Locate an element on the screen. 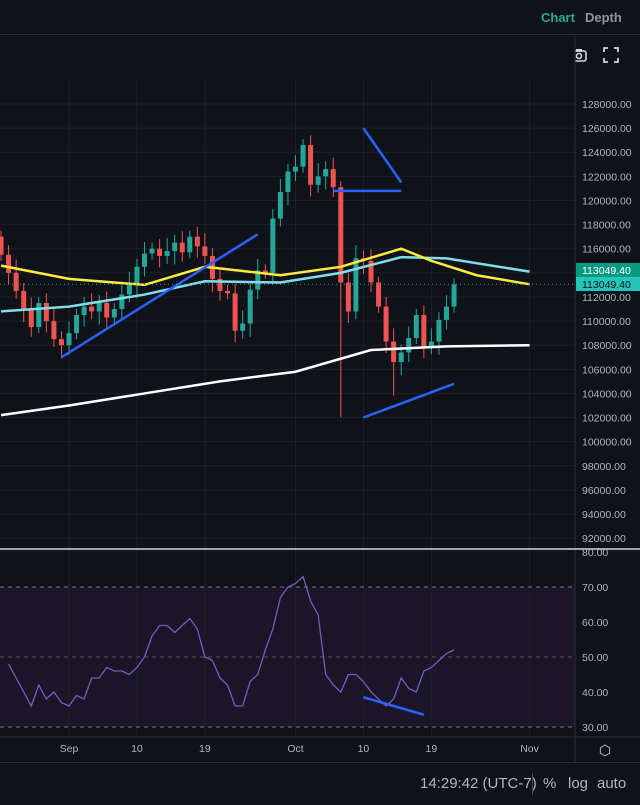  price-tick-label: 102000.00 is located at coordinates (607, 419).